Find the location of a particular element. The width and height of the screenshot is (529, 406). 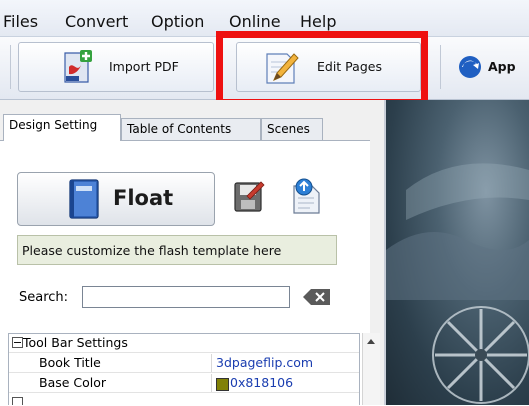

property-name: Base Color is located at coordinates (73, 382).